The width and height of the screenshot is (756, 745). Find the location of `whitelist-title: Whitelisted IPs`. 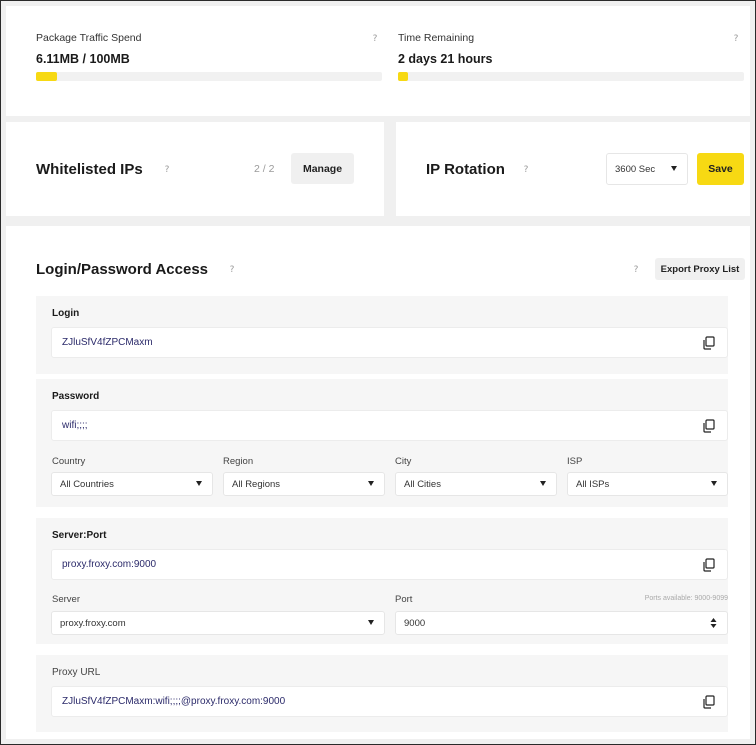

whitelist-title: Whitelisted IPs is located at coordinates (89, 169).